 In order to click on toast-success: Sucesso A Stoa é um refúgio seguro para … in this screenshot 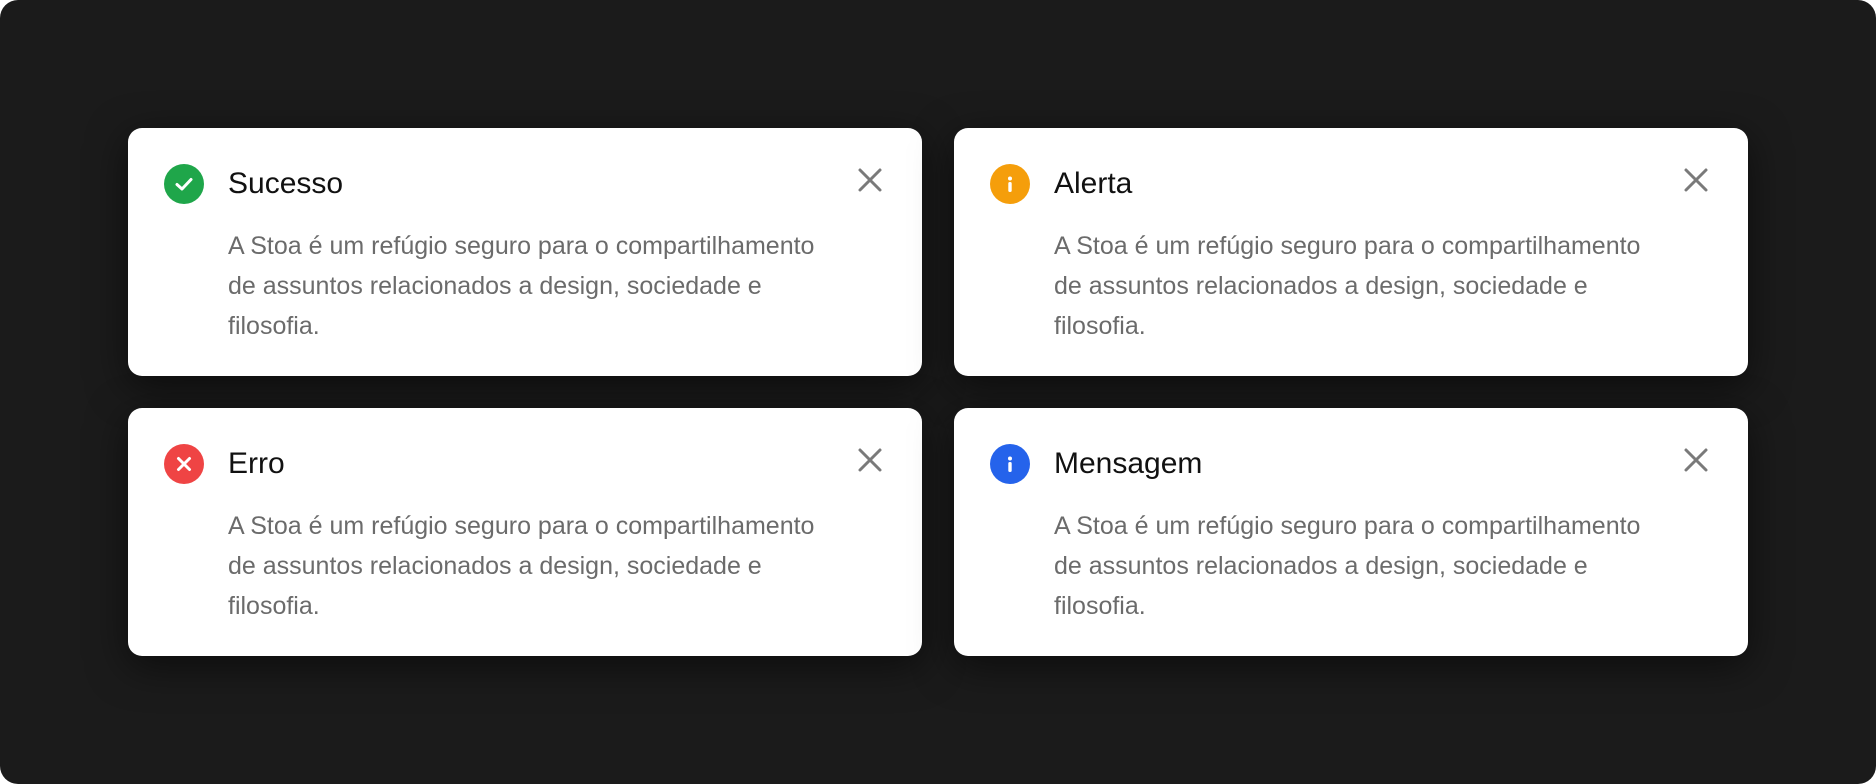, I will do `click(525, 252)`.